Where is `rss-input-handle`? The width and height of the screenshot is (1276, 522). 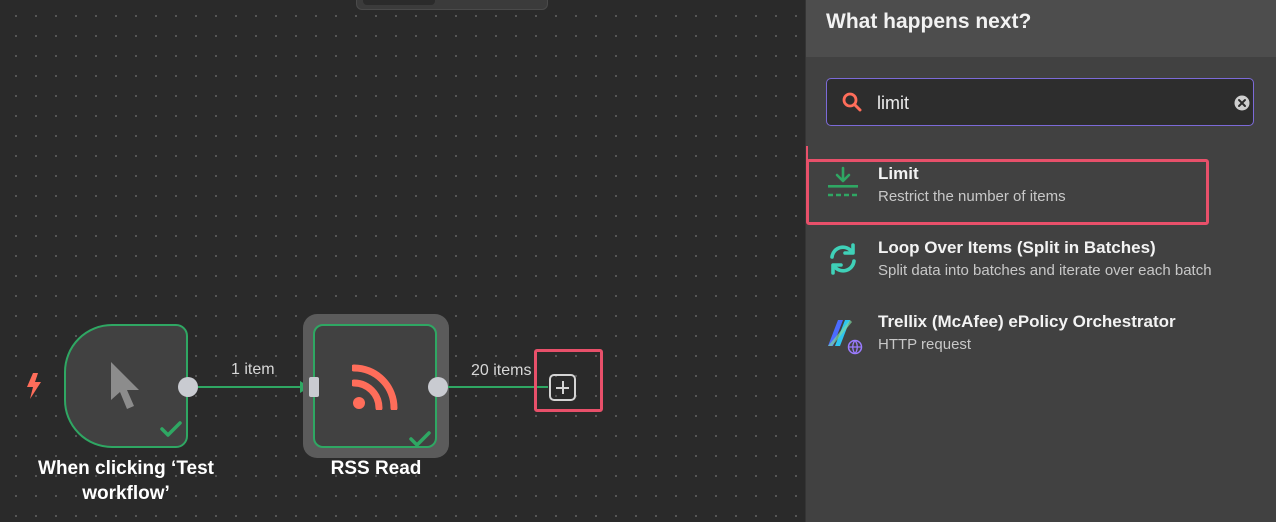
rss-input-handle is located at coordinates (314, 387).